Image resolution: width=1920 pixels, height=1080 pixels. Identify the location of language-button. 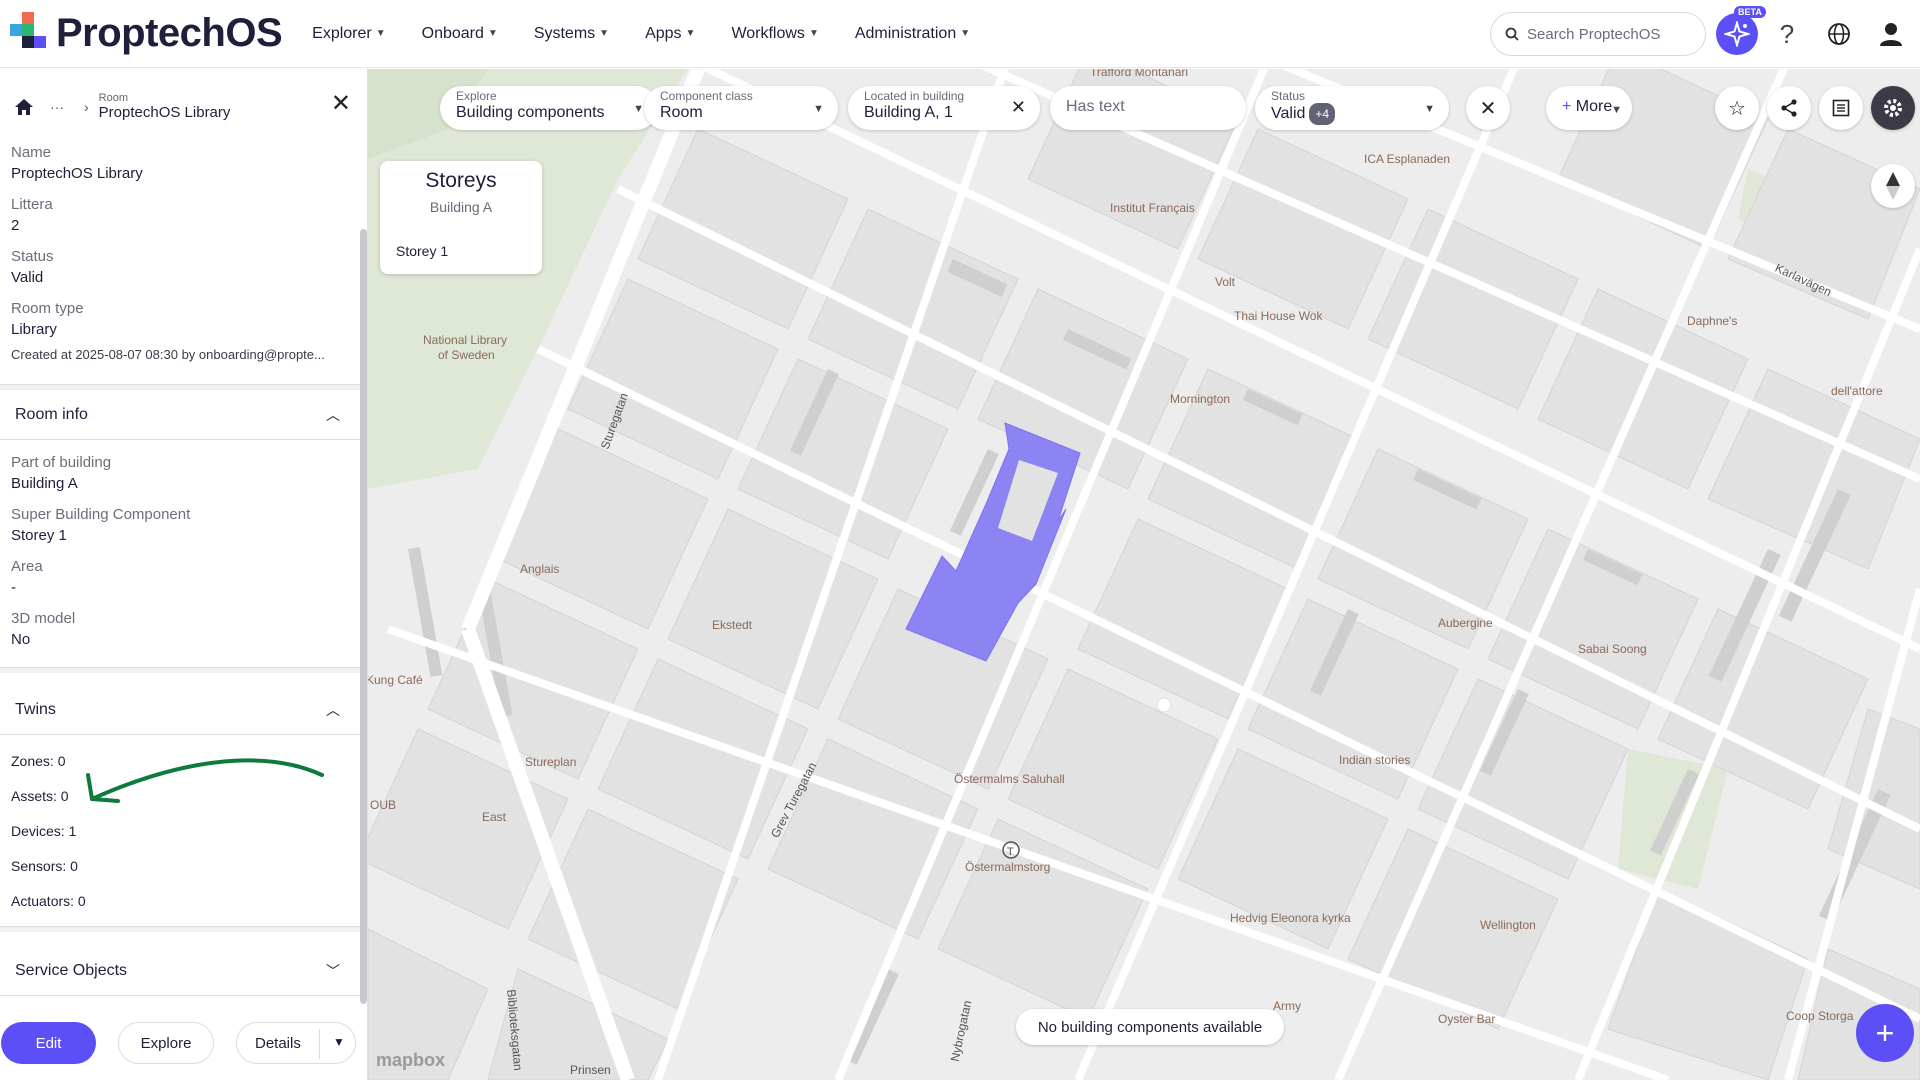
(1839, 34).